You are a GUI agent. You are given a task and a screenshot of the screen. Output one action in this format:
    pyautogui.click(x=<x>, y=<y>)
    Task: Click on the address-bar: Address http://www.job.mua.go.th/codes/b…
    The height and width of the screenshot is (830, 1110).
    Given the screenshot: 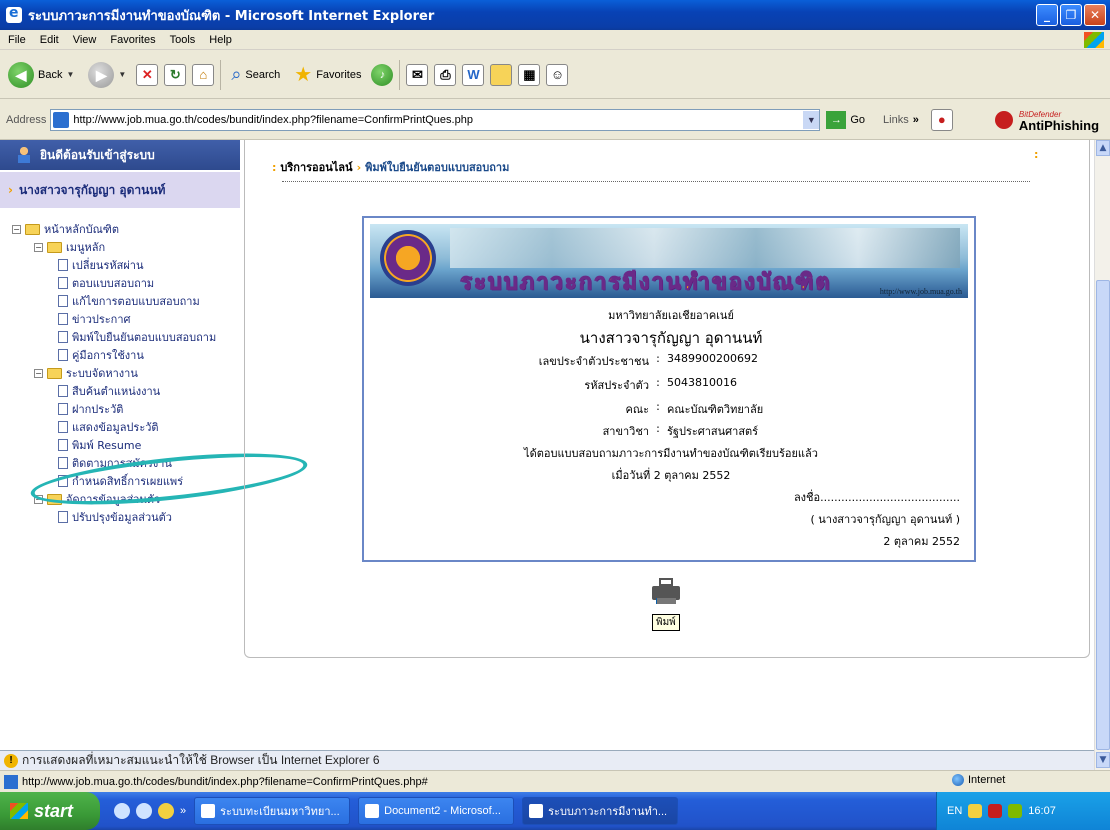 What is the action you would take?
    pyautogui.click(x=555, y=120)
    